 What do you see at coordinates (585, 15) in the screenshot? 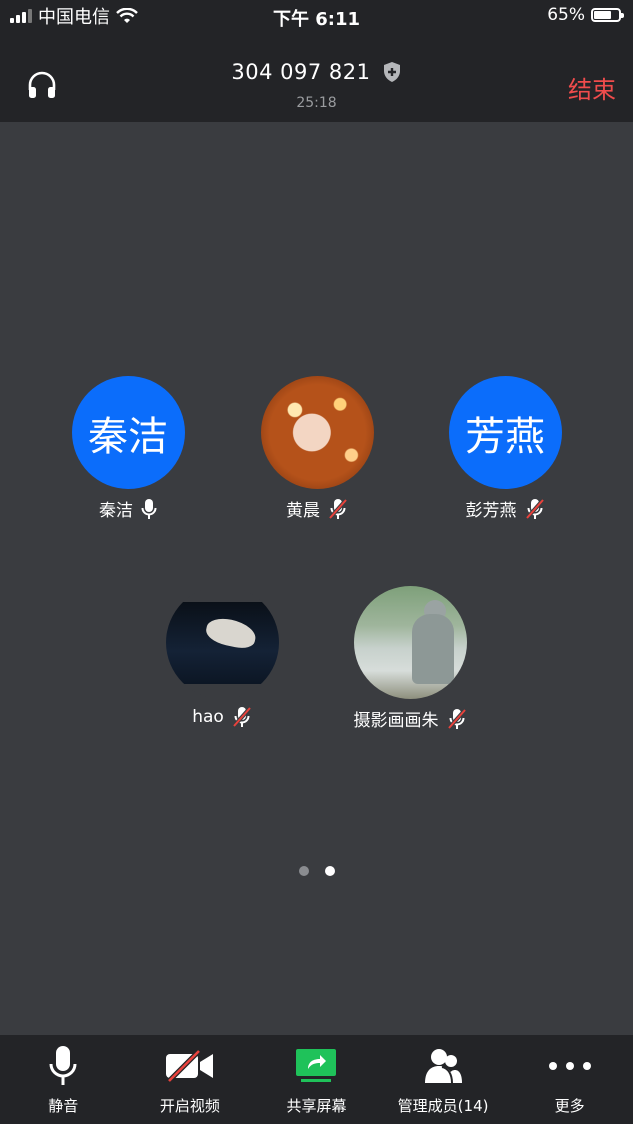
I see `status-right: 65%` at bounding box center [585, 15].